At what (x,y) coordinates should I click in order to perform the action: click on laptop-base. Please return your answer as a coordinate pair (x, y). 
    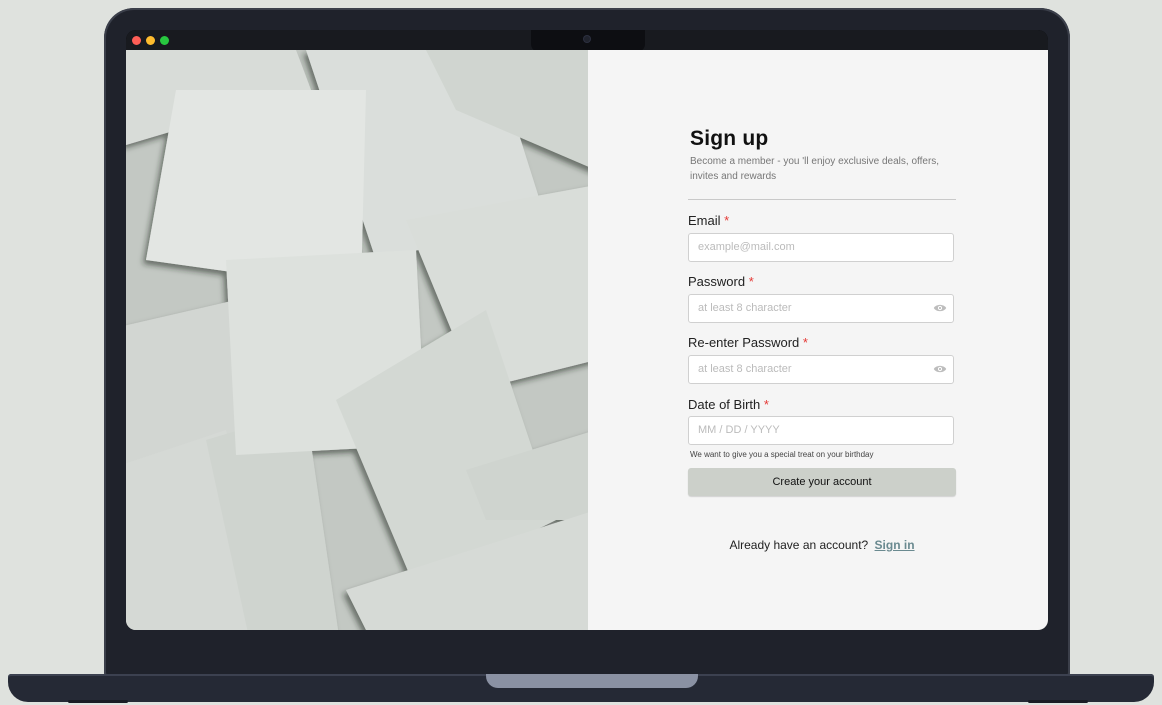
    Looking at the image, I should click on (581, 688).